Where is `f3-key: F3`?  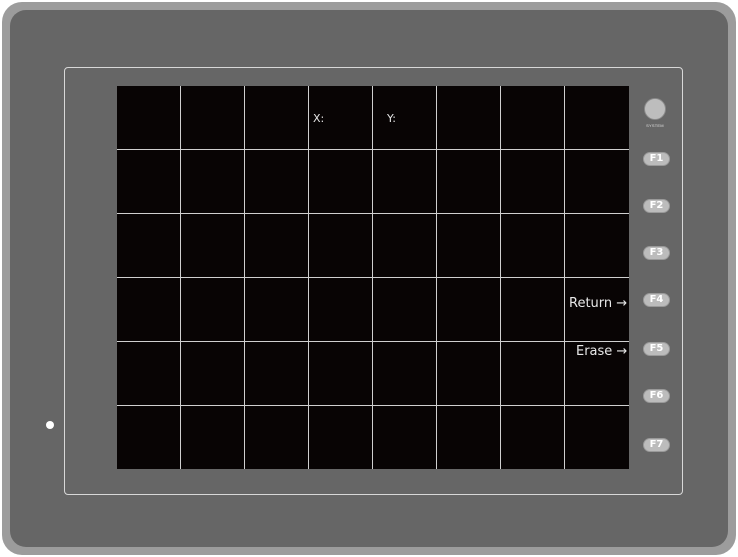 f3-key: F3 is located at coordinates (656, 253).